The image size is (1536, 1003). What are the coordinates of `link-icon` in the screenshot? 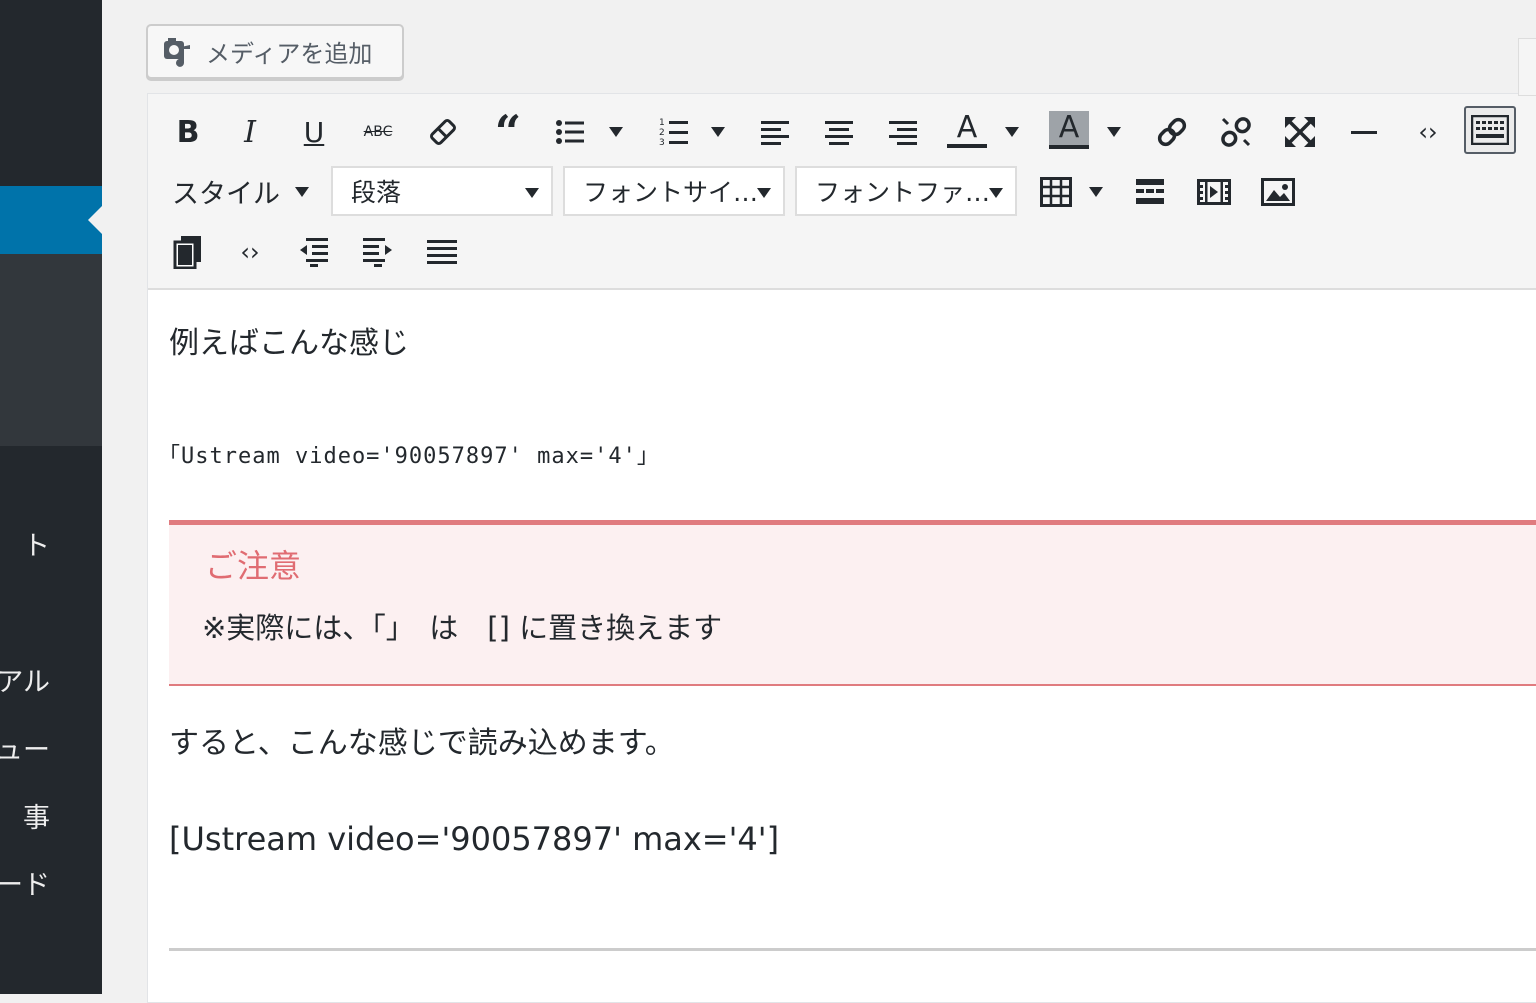 It's located at (1172, 132).